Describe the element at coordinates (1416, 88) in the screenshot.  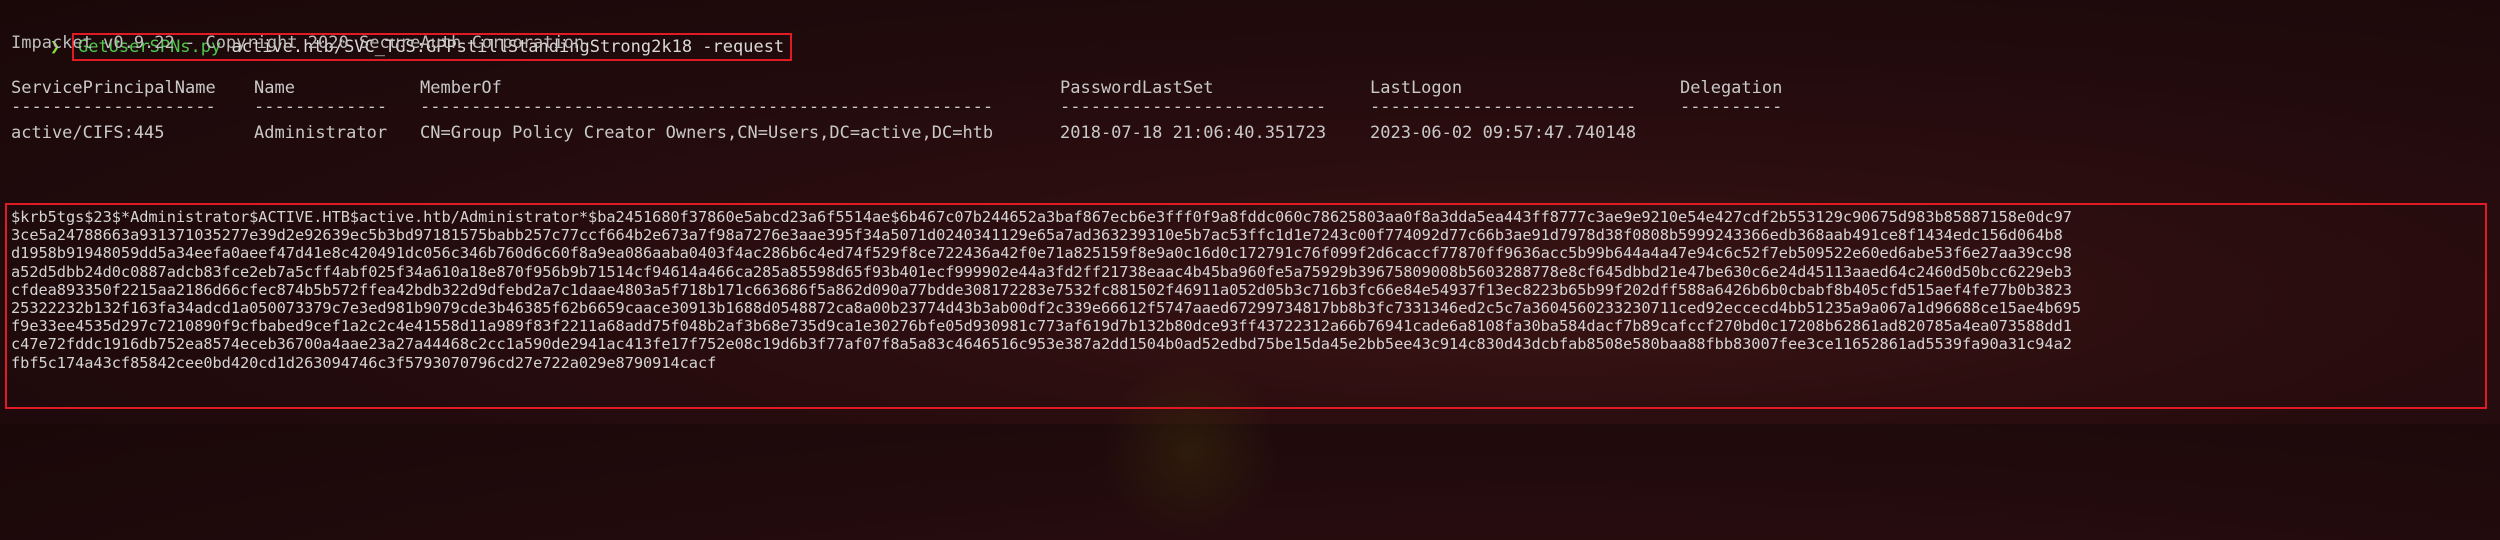
I see `header-last-logon: LastLogon` at that location.